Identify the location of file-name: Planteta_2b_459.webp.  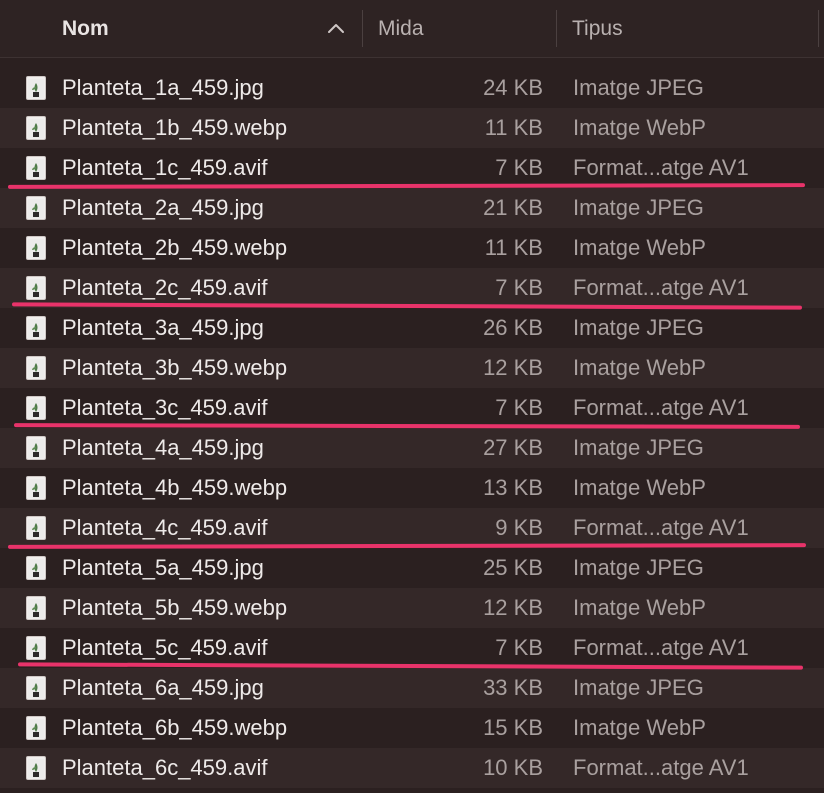
(175, 247).